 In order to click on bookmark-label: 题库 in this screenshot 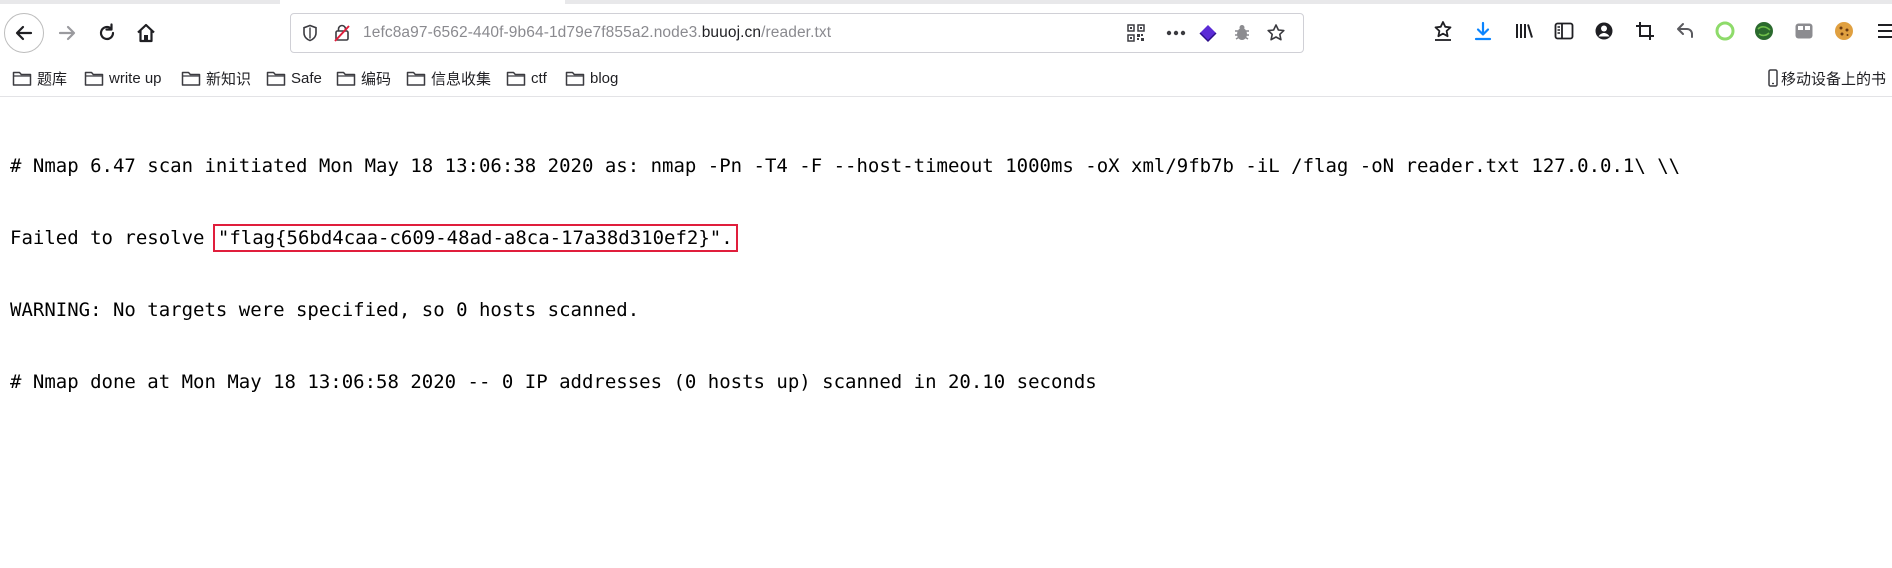, I will do `click(52, 79)`.